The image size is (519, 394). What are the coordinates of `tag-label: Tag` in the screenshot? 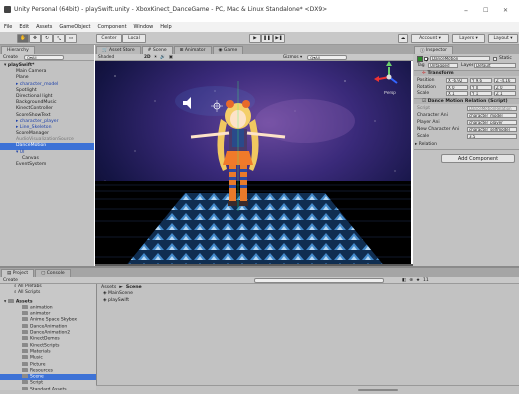 It's located at (421, 65).